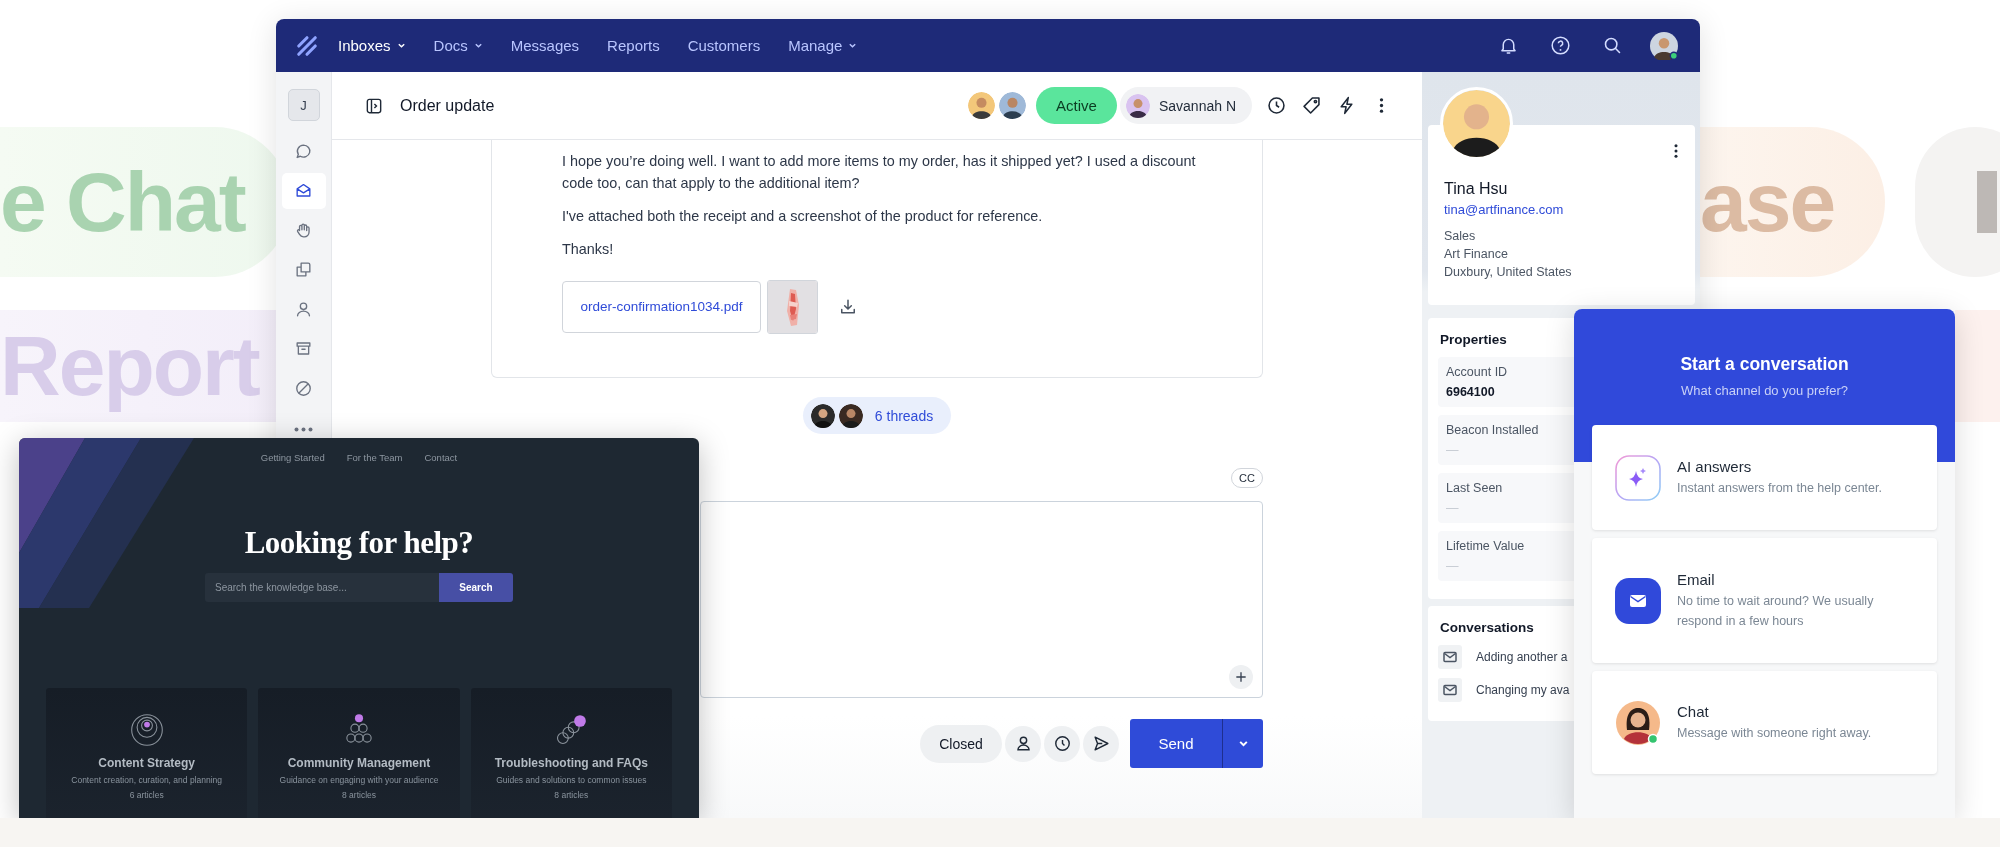  I want to click on option-title: Chat, so click(1693, 711).